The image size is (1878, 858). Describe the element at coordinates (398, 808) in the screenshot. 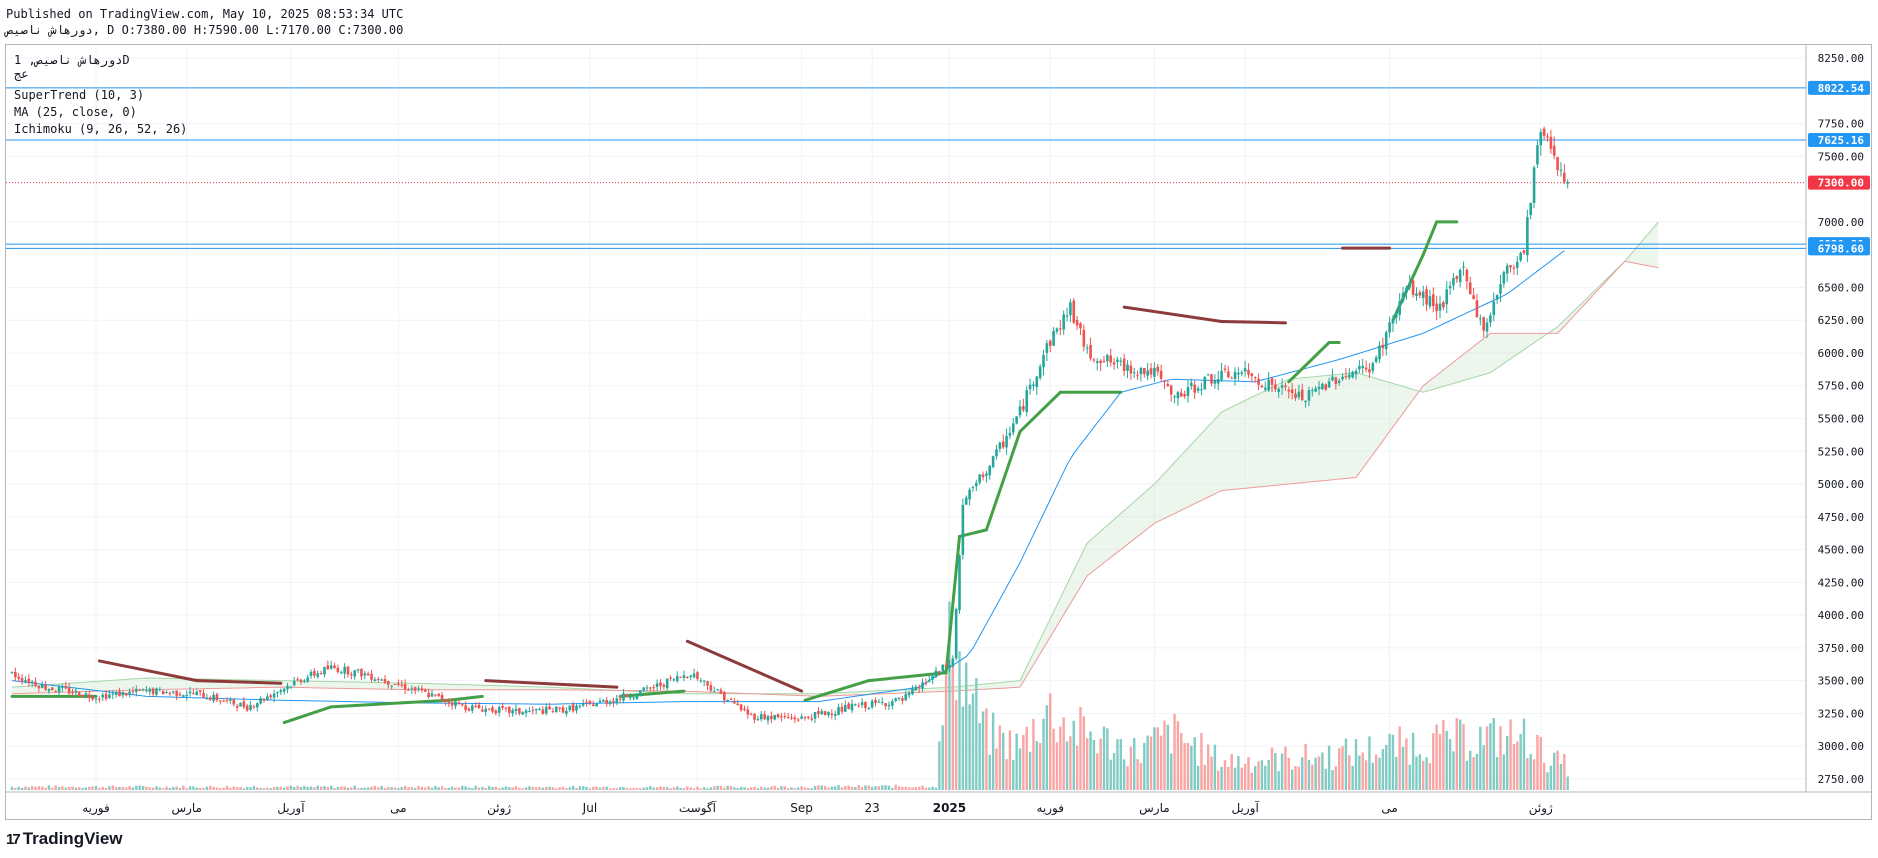

I see `x-tick-label-3: می` at that location.